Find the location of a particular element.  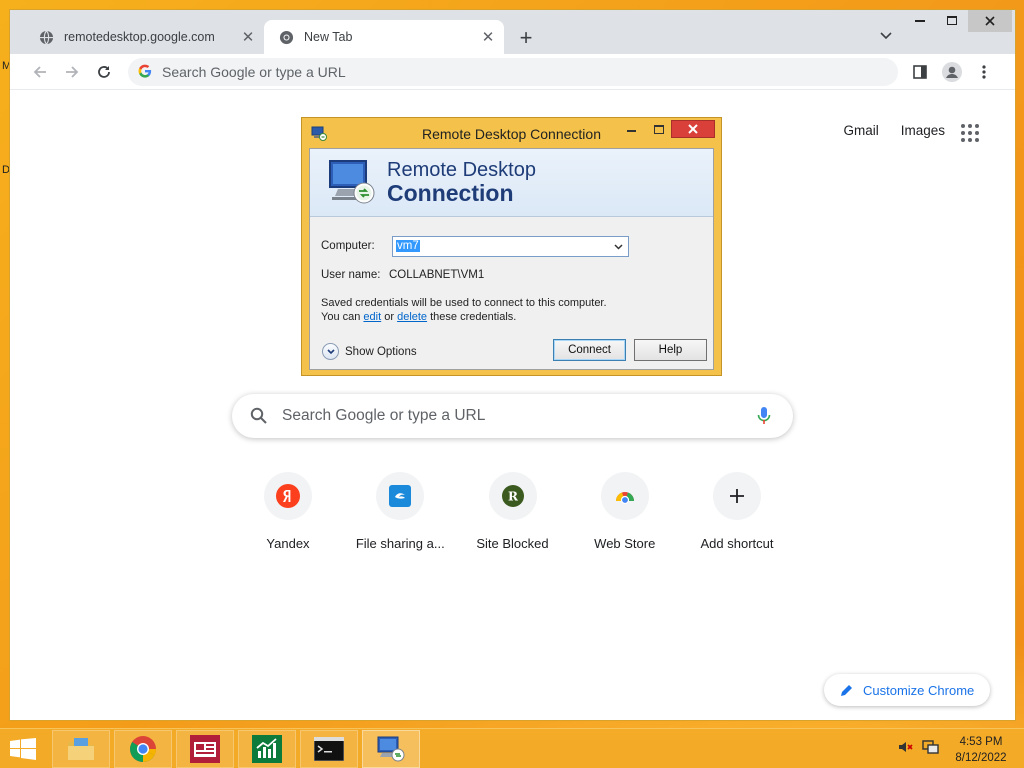

site-blocked-icon: R is located at coordinates (512, 496).